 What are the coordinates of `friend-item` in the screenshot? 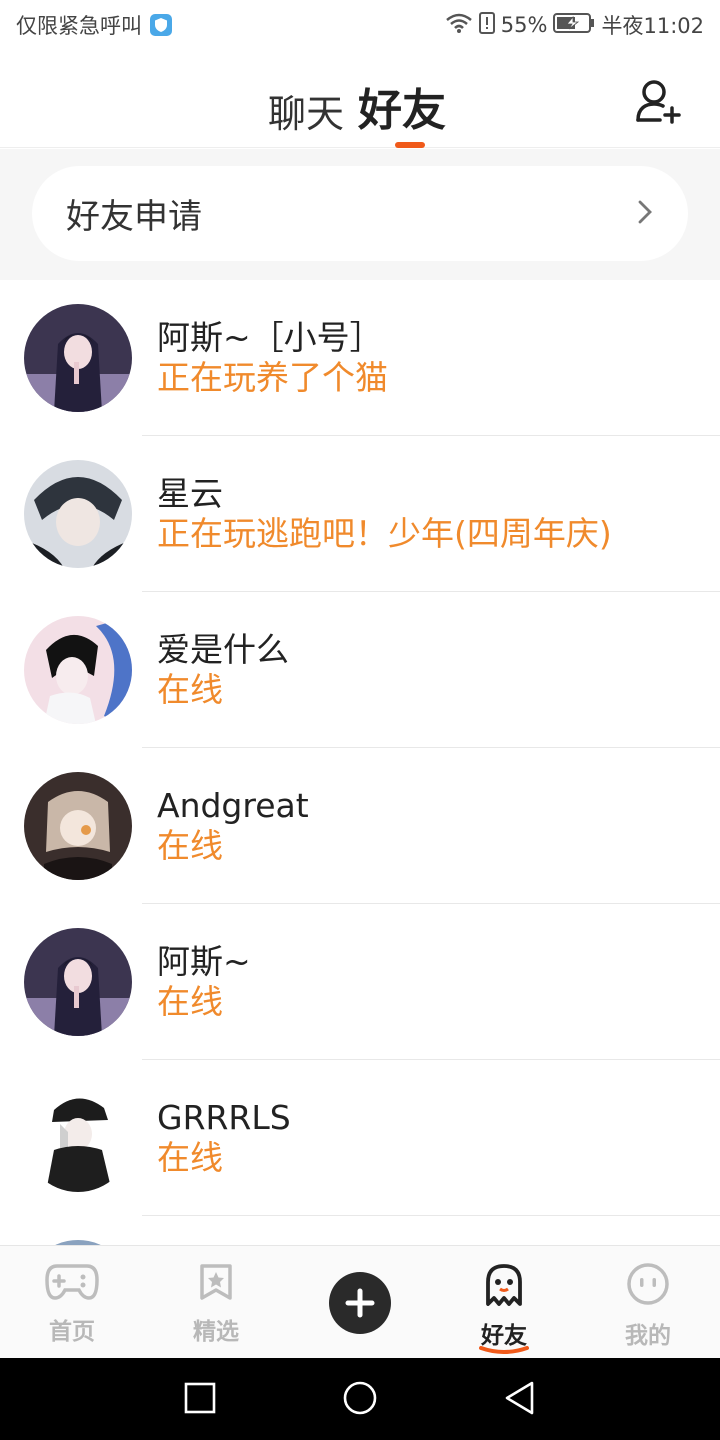 It's located at (360, 1230).